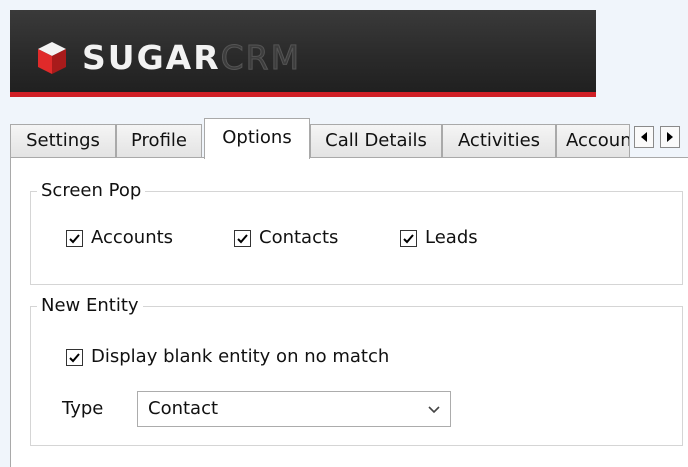 Image resolution: width=688 pixels, height=467 pixels. I want to click on chevron-down-icon, so click(434, 410).